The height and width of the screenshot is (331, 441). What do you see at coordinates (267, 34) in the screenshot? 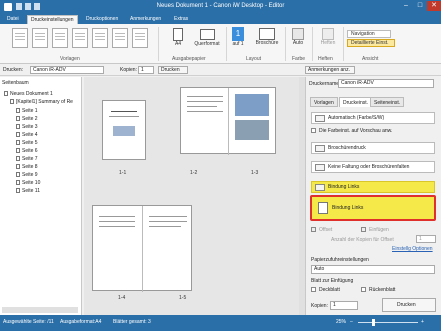
I see `booklet-icon` at bounding box center [267, 34].